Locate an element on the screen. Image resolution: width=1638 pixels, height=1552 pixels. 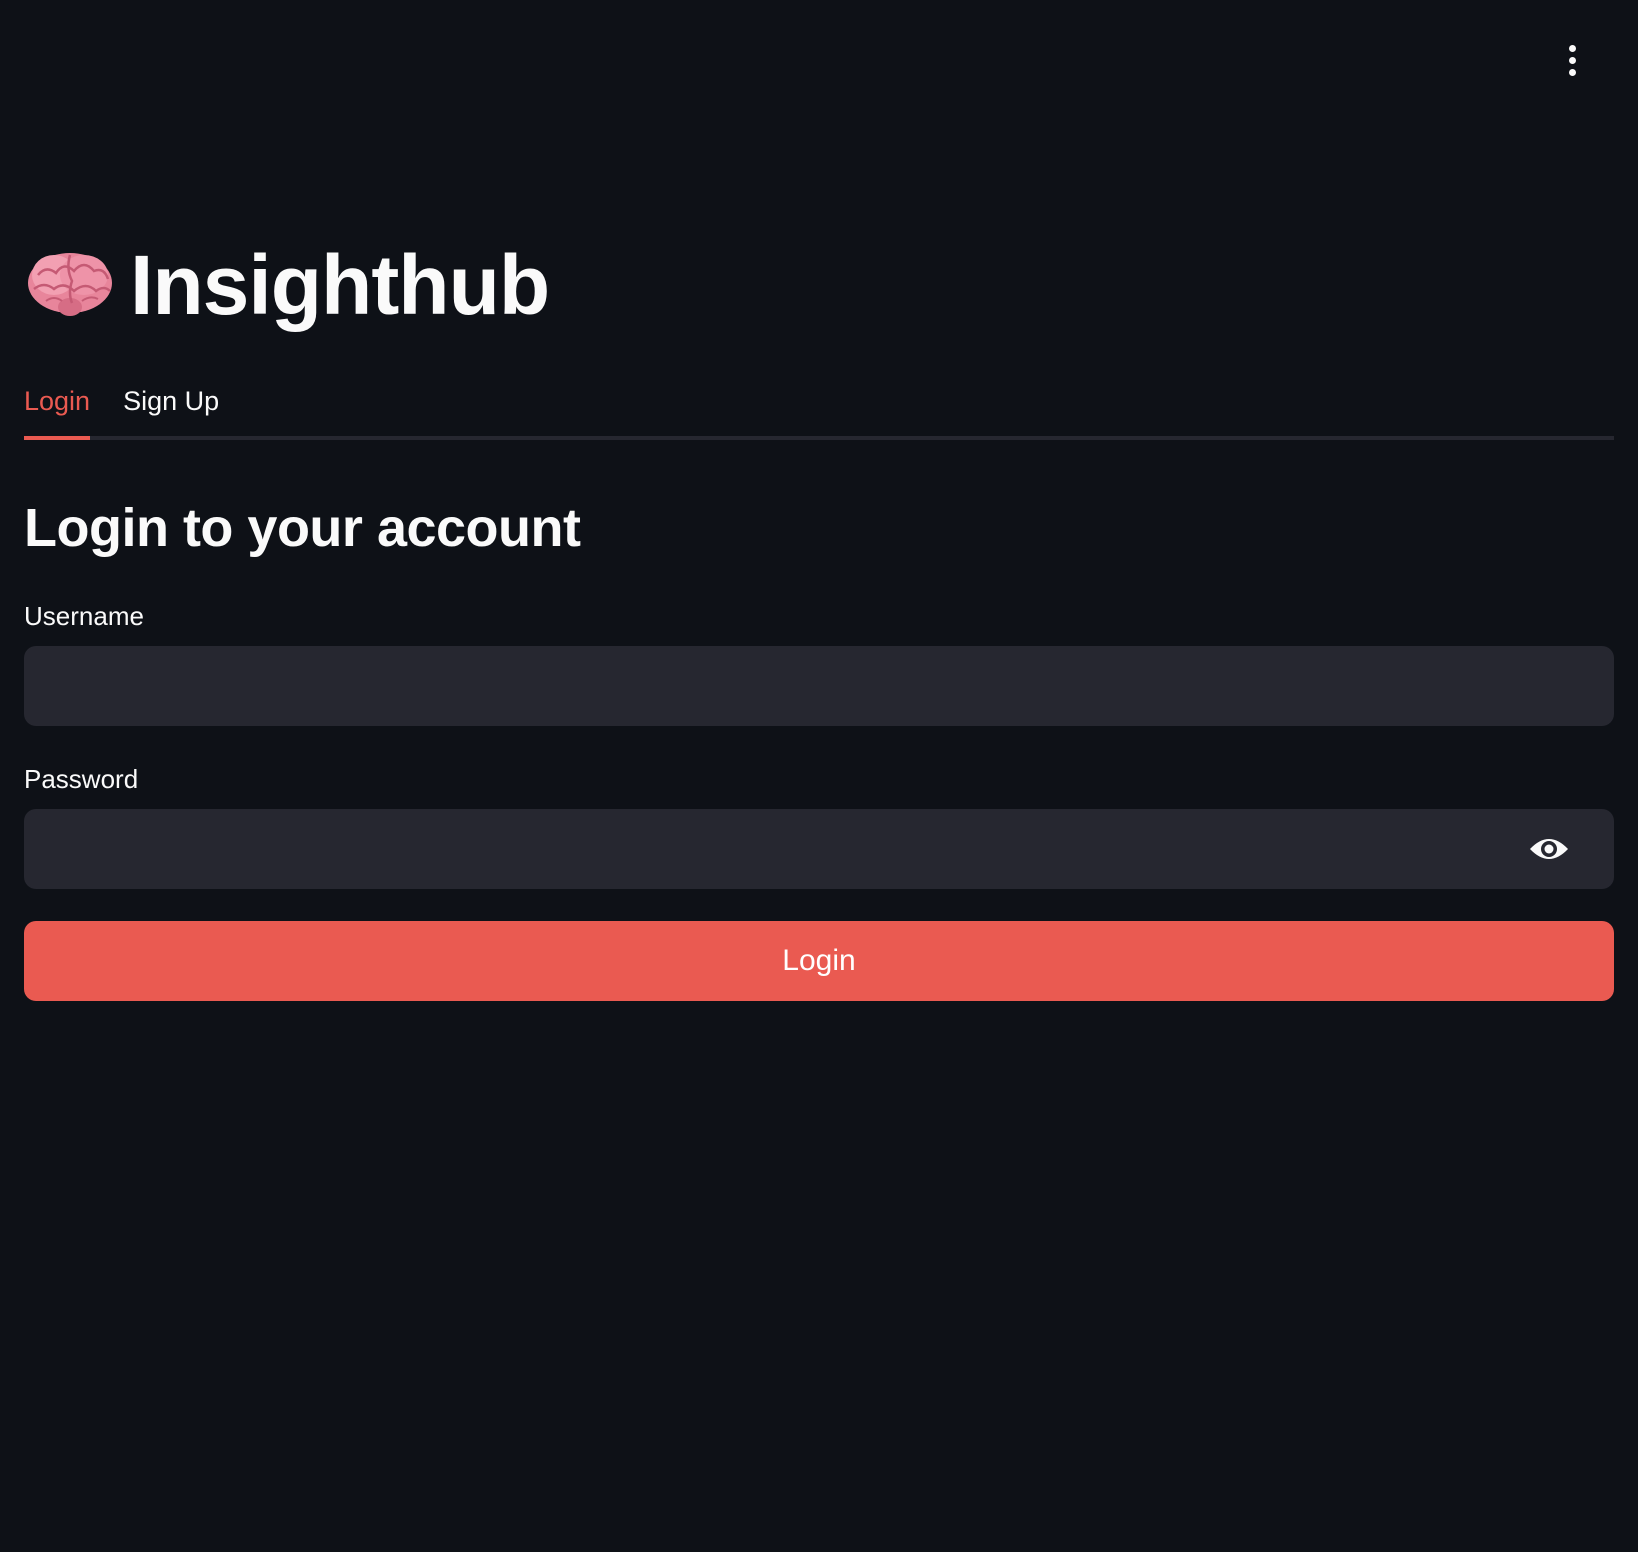
app-title: Insighthub is located at coordinates (340, 285).